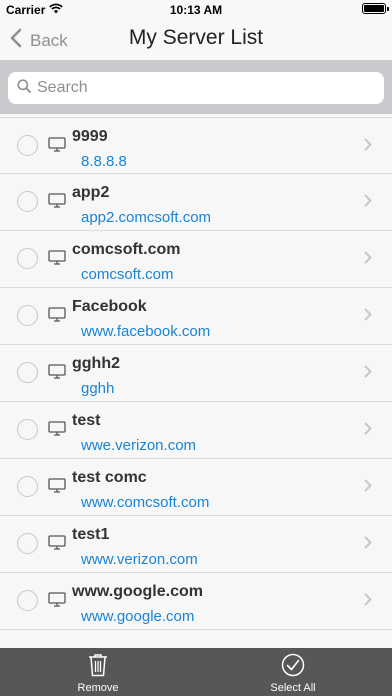 The image size is (392, 696). I want to click on search-field-container, so click(196, 88).